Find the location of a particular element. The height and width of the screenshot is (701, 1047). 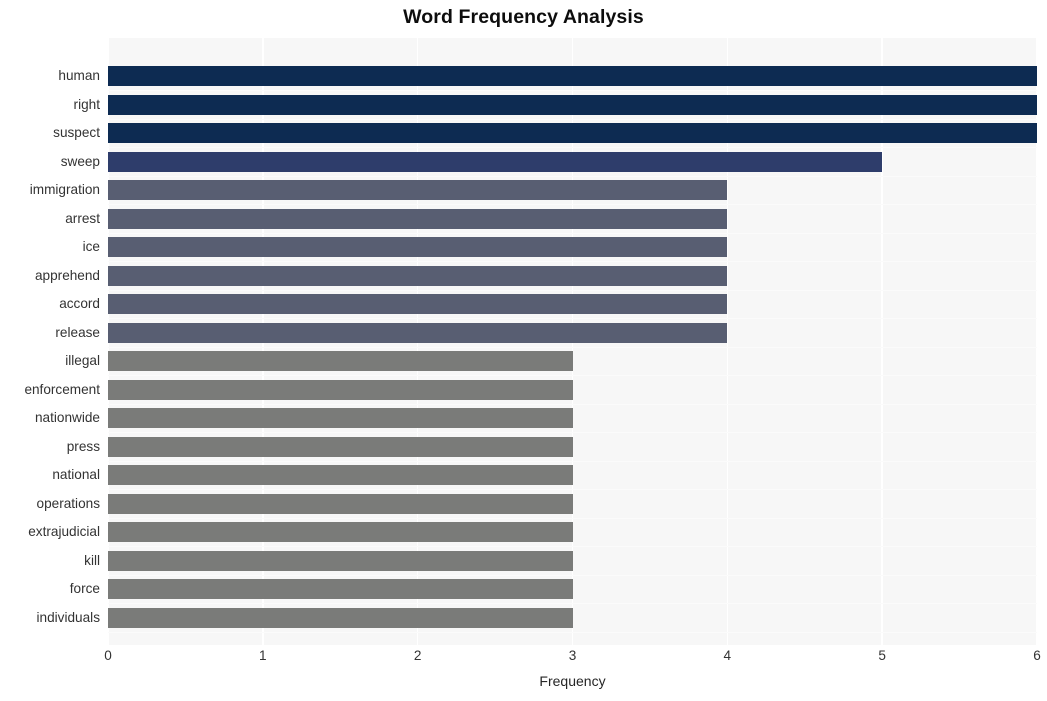

y-axis-tick-label: national is located at coordinates (76, 474).